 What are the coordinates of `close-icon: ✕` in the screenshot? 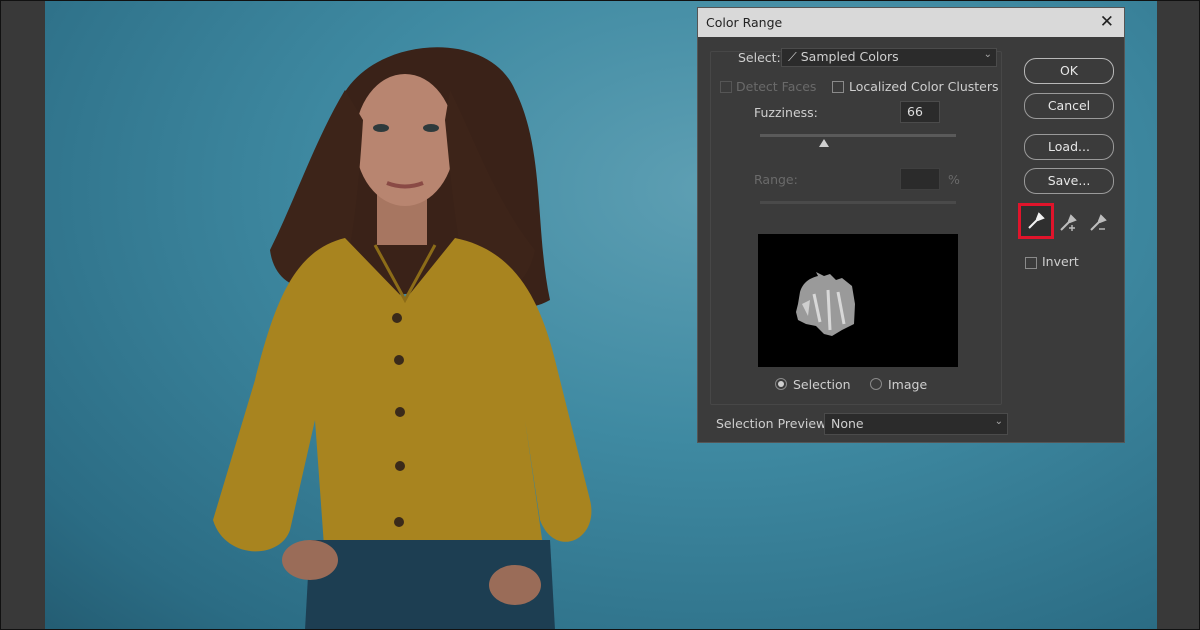 It's located at (1107, 22).